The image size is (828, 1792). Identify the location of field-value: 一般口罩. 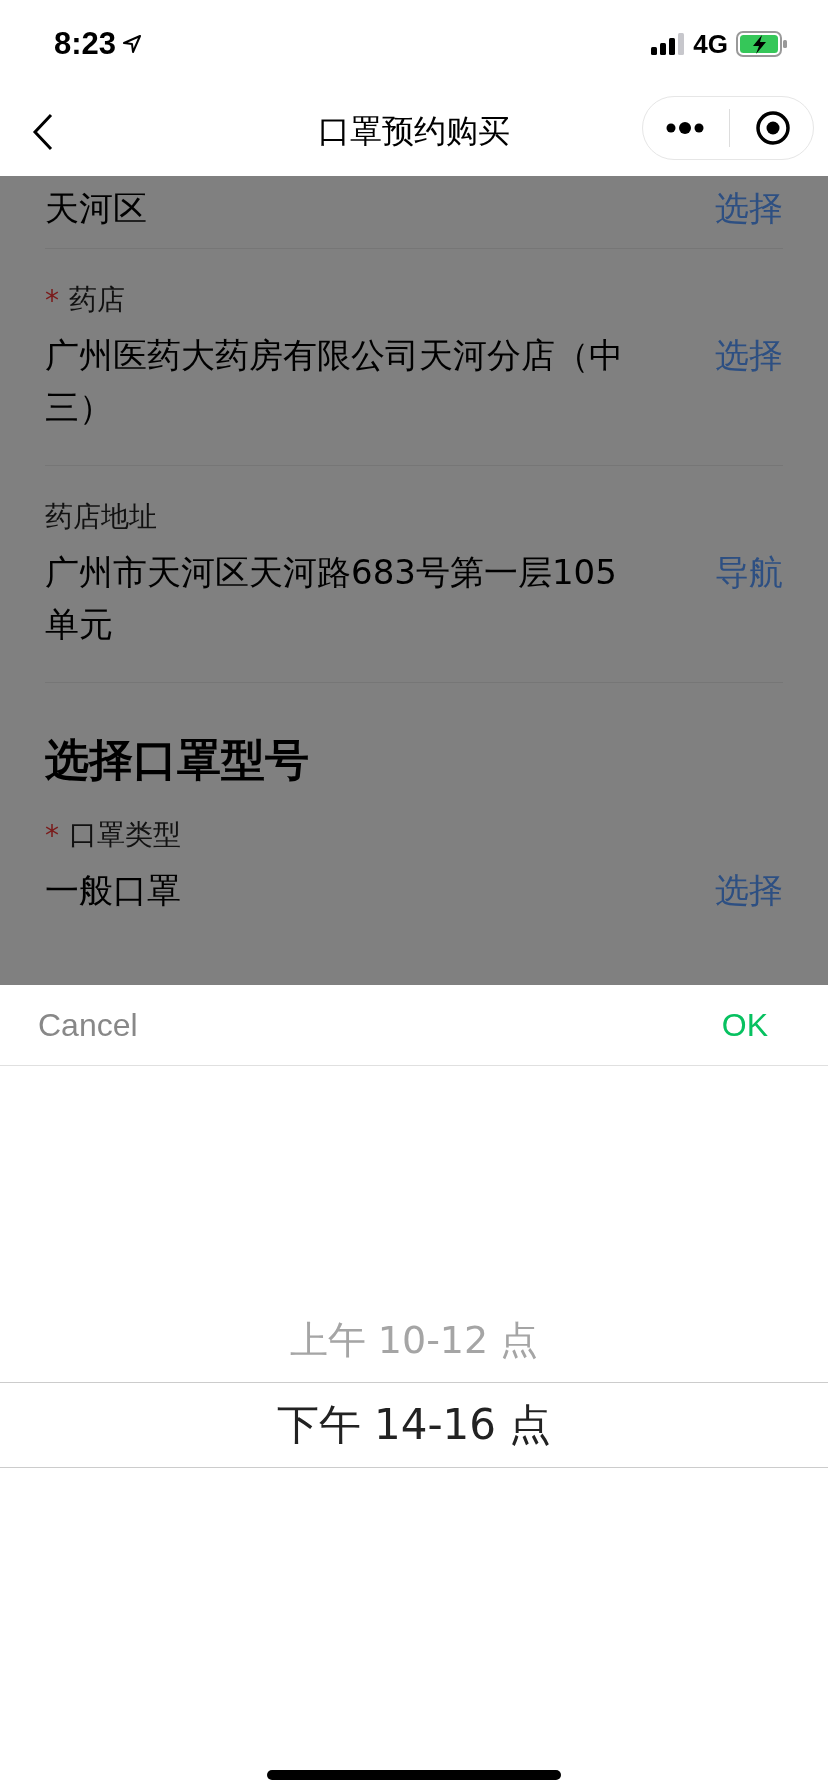
(113, 890).